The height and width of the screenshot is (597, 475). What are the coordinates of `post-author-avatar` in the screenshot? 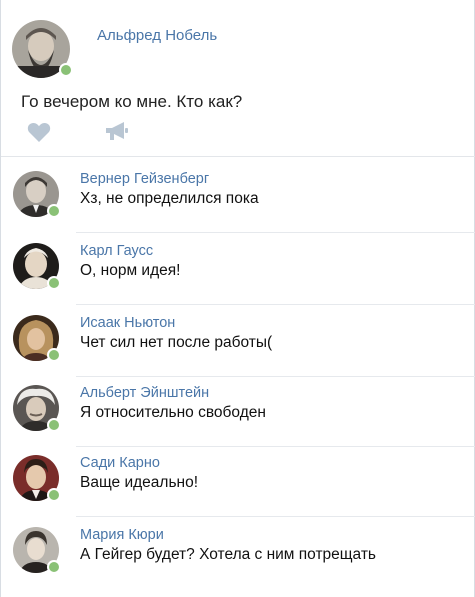 It's located at (42, 49).